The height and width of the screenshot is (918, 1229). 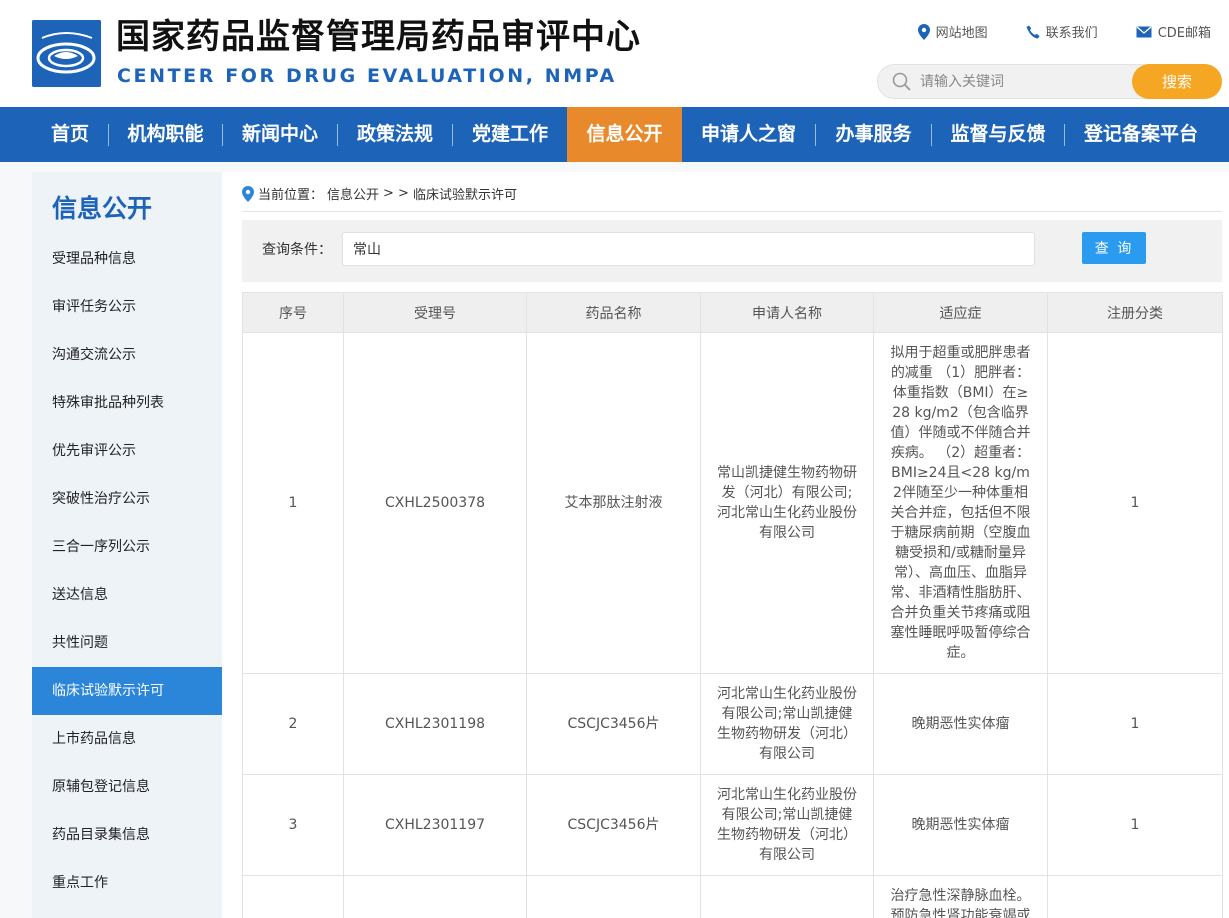 I want to click on nav-item-info-disclosure: 信息公开, so click(x=624, y=134).